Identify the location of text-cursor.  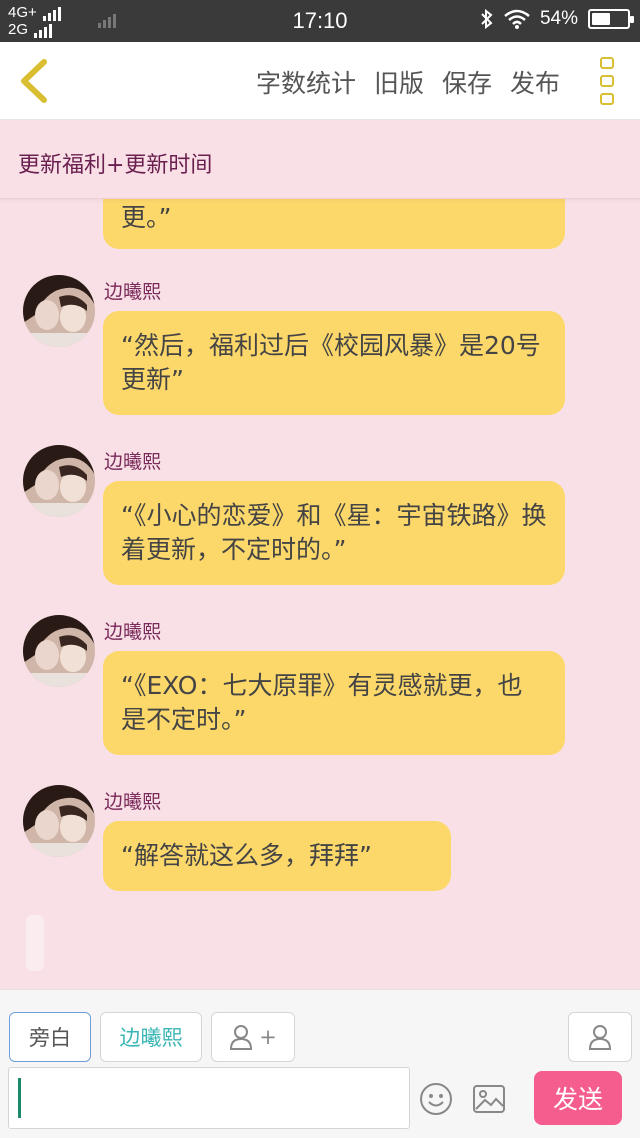
(19, 1098).